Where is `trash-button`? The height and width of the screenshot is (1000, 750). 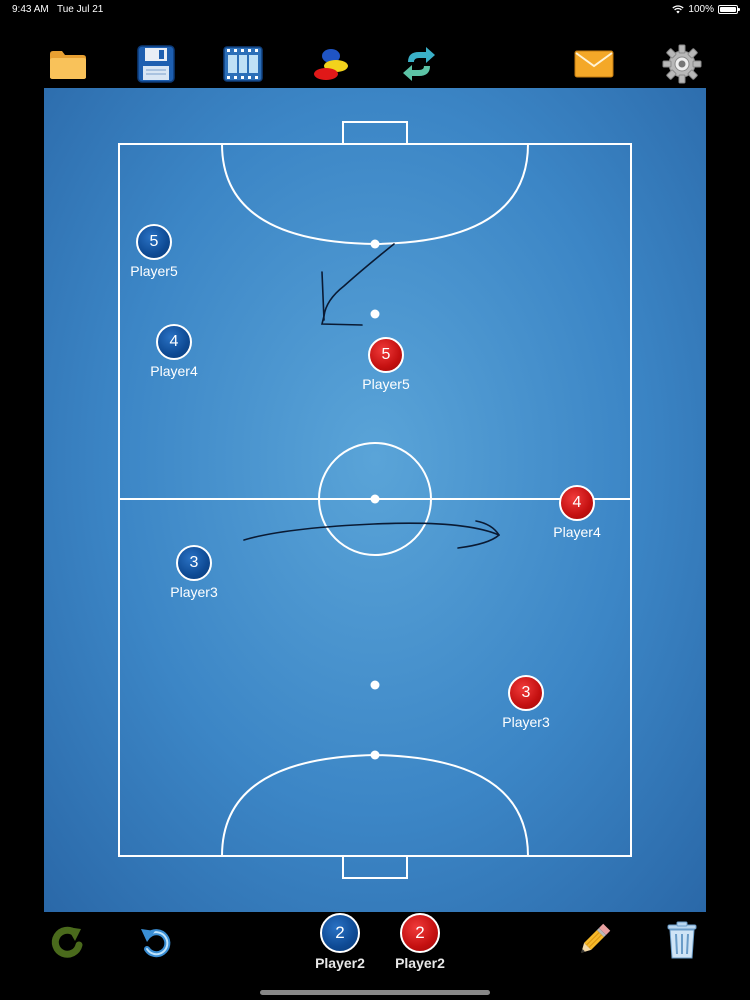 trash-button is located at coordinates (682, 940).